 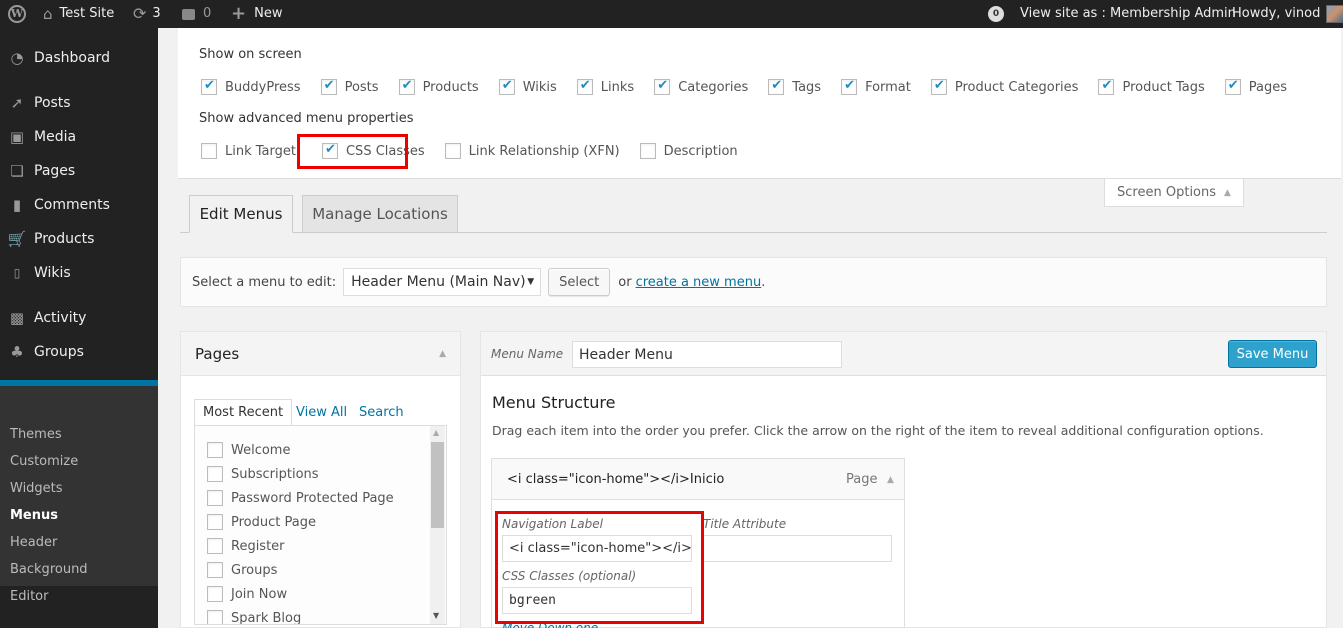 I want to click on submenu-item-widgets: Widgets, so click(x=36, y=489).